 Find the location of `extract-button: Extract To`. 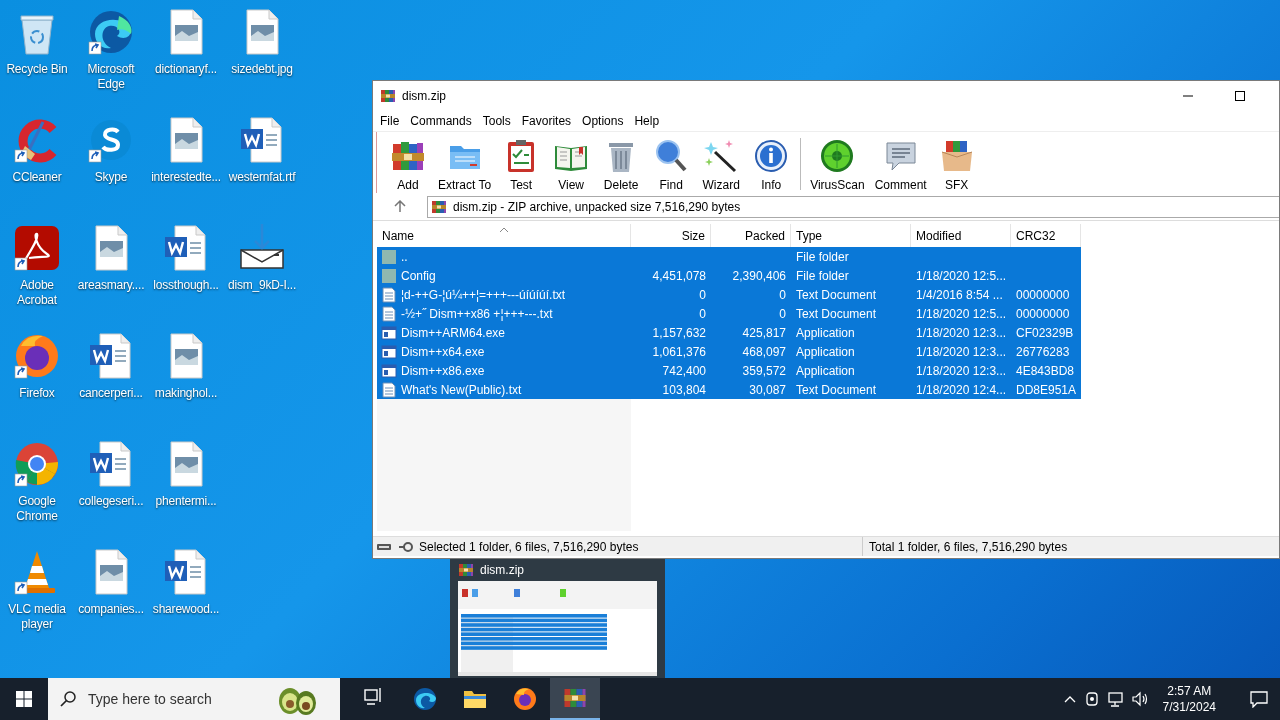

extract-button: Extract To is located at coordinates (465, 165).